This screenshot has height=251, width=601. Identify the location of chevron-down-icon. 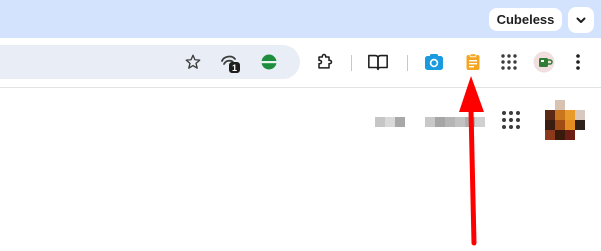
(581, 20).